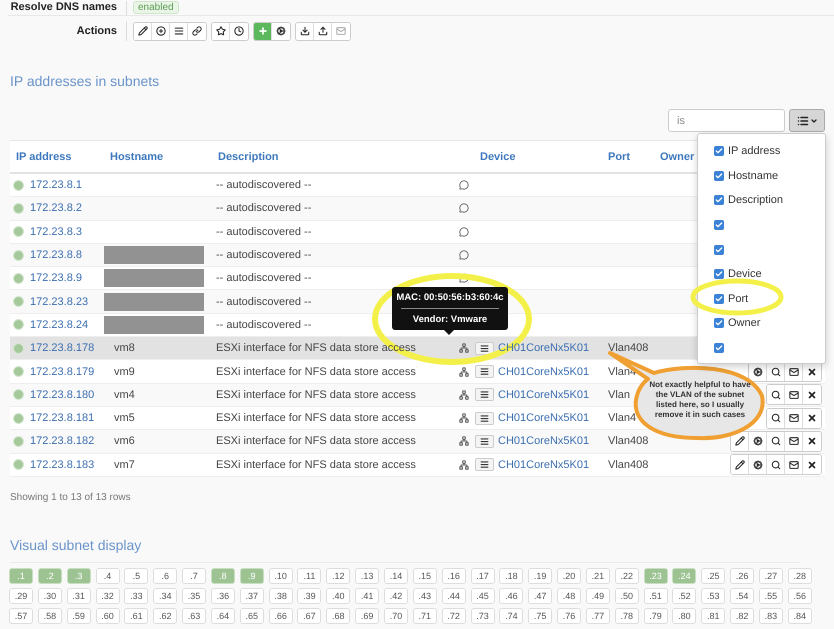 The image size is (834, 629). What do you see at coordinates (62, 441) in the screenshot?
I see `ip-link: 172.23.8.182` at bounding box center [62, 441].